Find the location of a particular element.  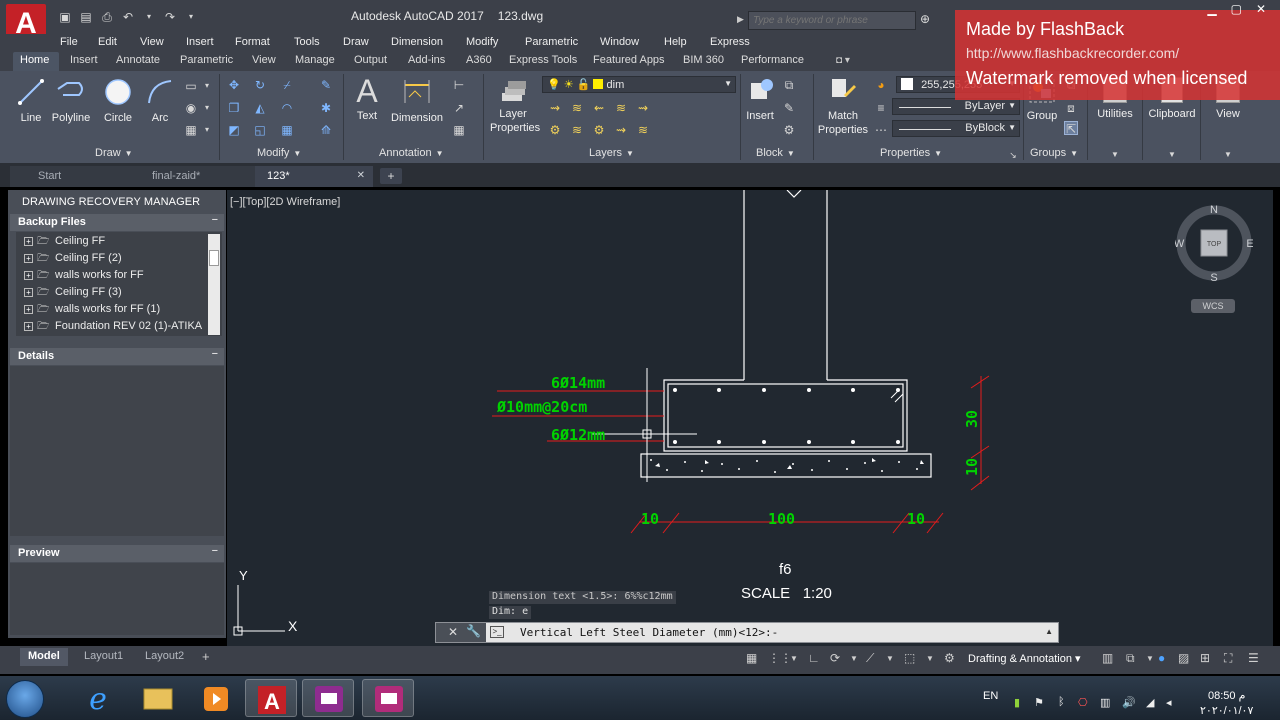

tab-express-tools: Express Tools is located at coordinates (543, 60).